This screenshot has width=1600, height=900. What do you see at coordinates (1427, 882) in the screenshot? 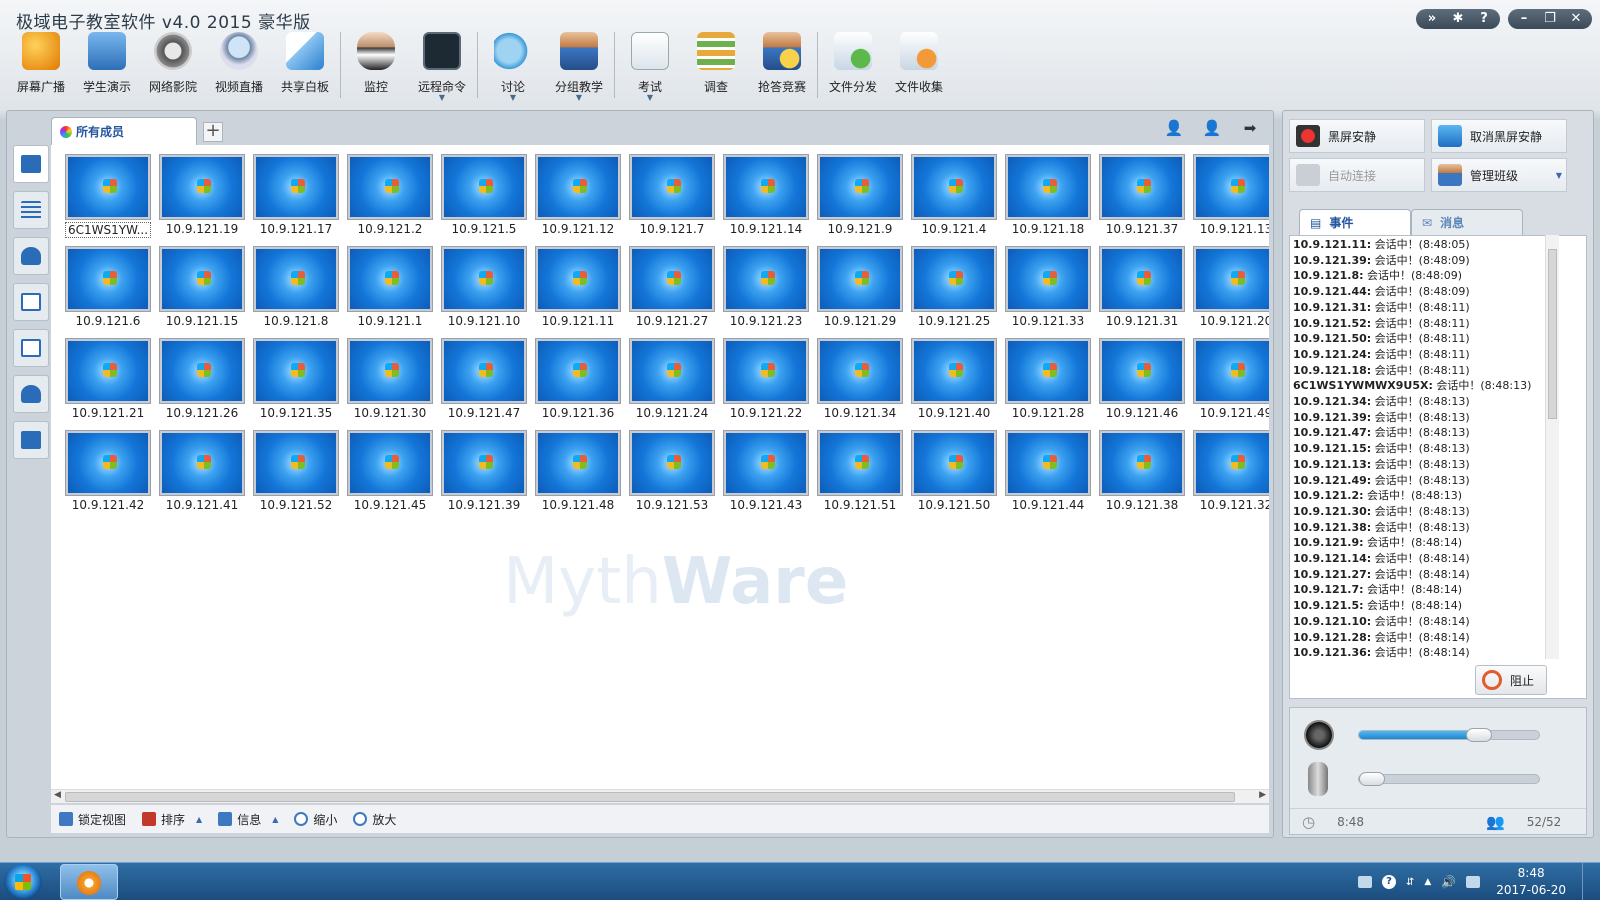
I see `show-hidden-icon: ▲` at bounding box center [1427, 882].